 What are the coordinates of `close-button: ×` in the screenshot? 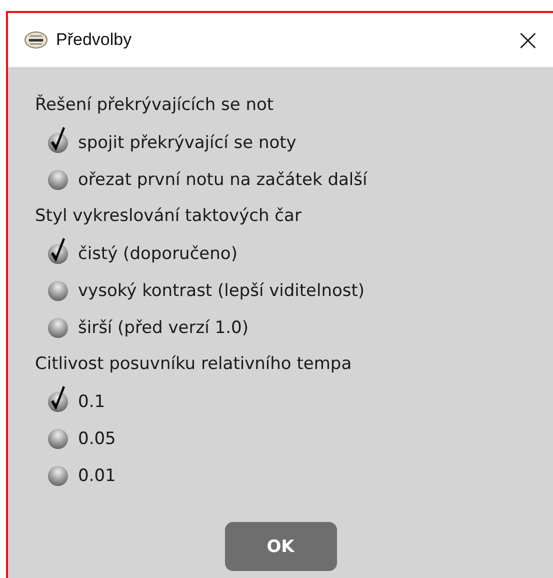 It's located at (528, 40).